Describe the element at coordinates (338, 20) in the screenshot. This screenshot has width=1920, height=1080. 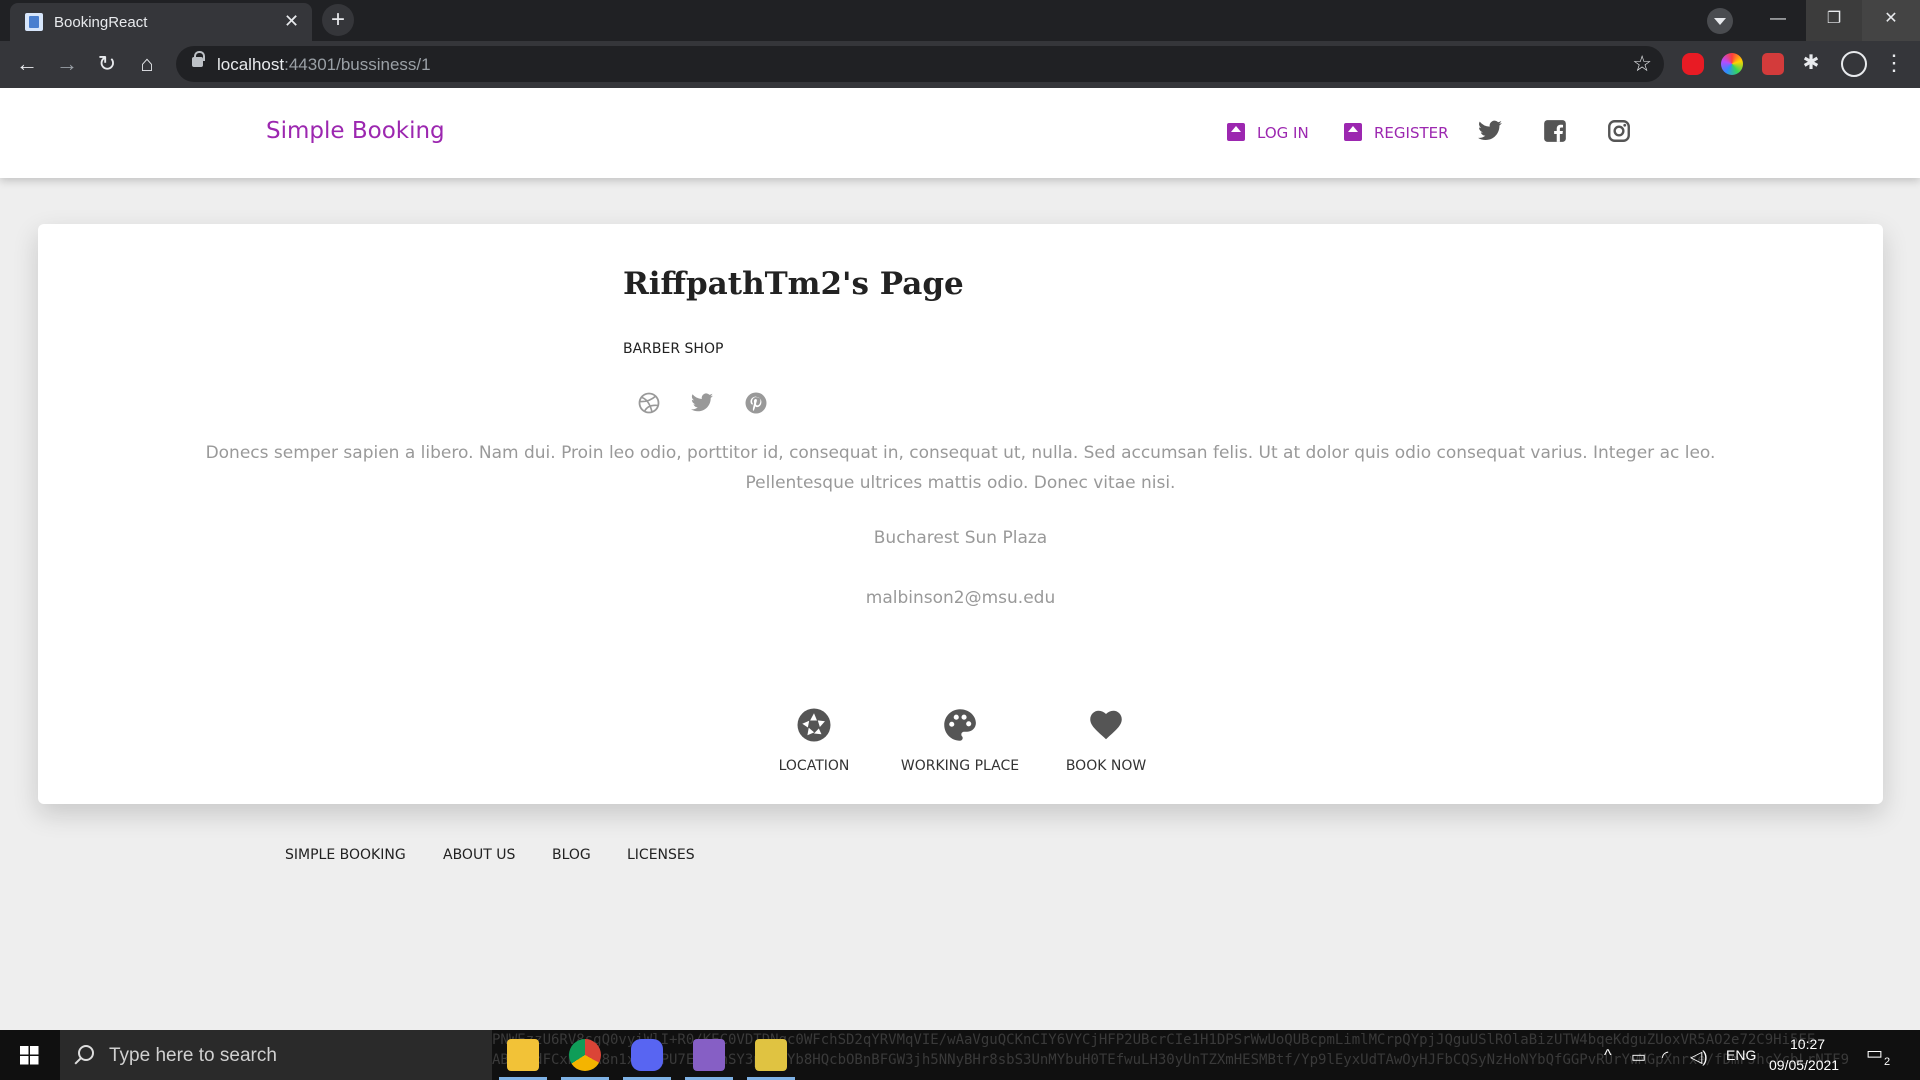
I see `new-tab-button: +` at that location.